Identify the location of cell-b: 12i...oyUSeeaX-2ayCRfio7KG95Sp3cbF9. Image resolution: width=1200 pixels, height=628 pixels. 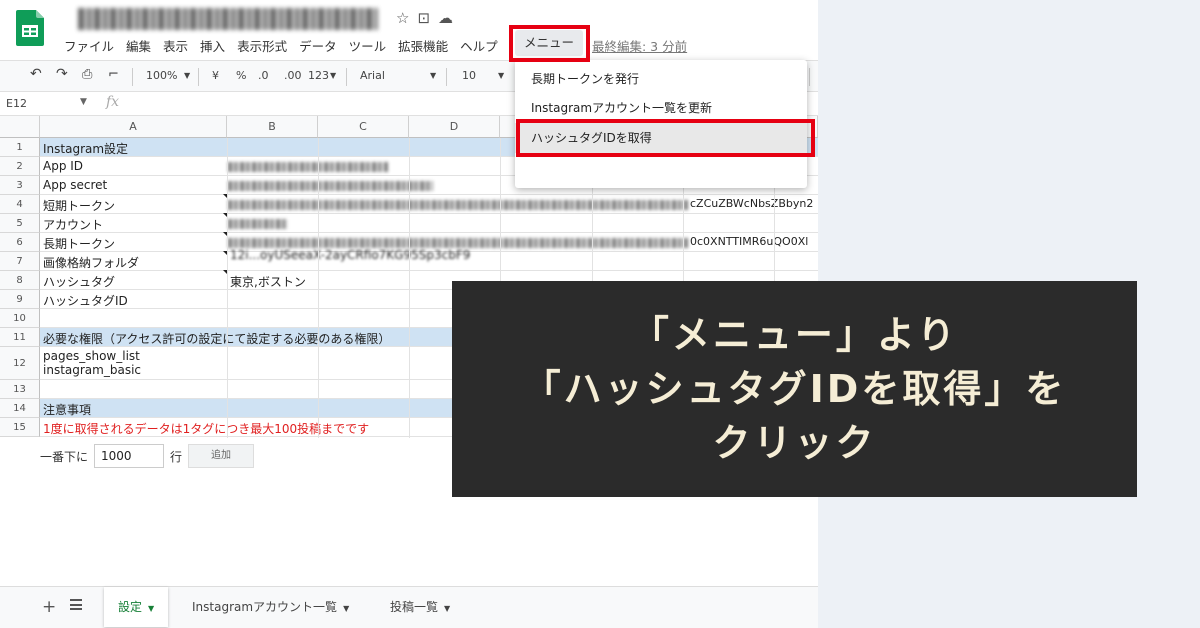
(350, 255).